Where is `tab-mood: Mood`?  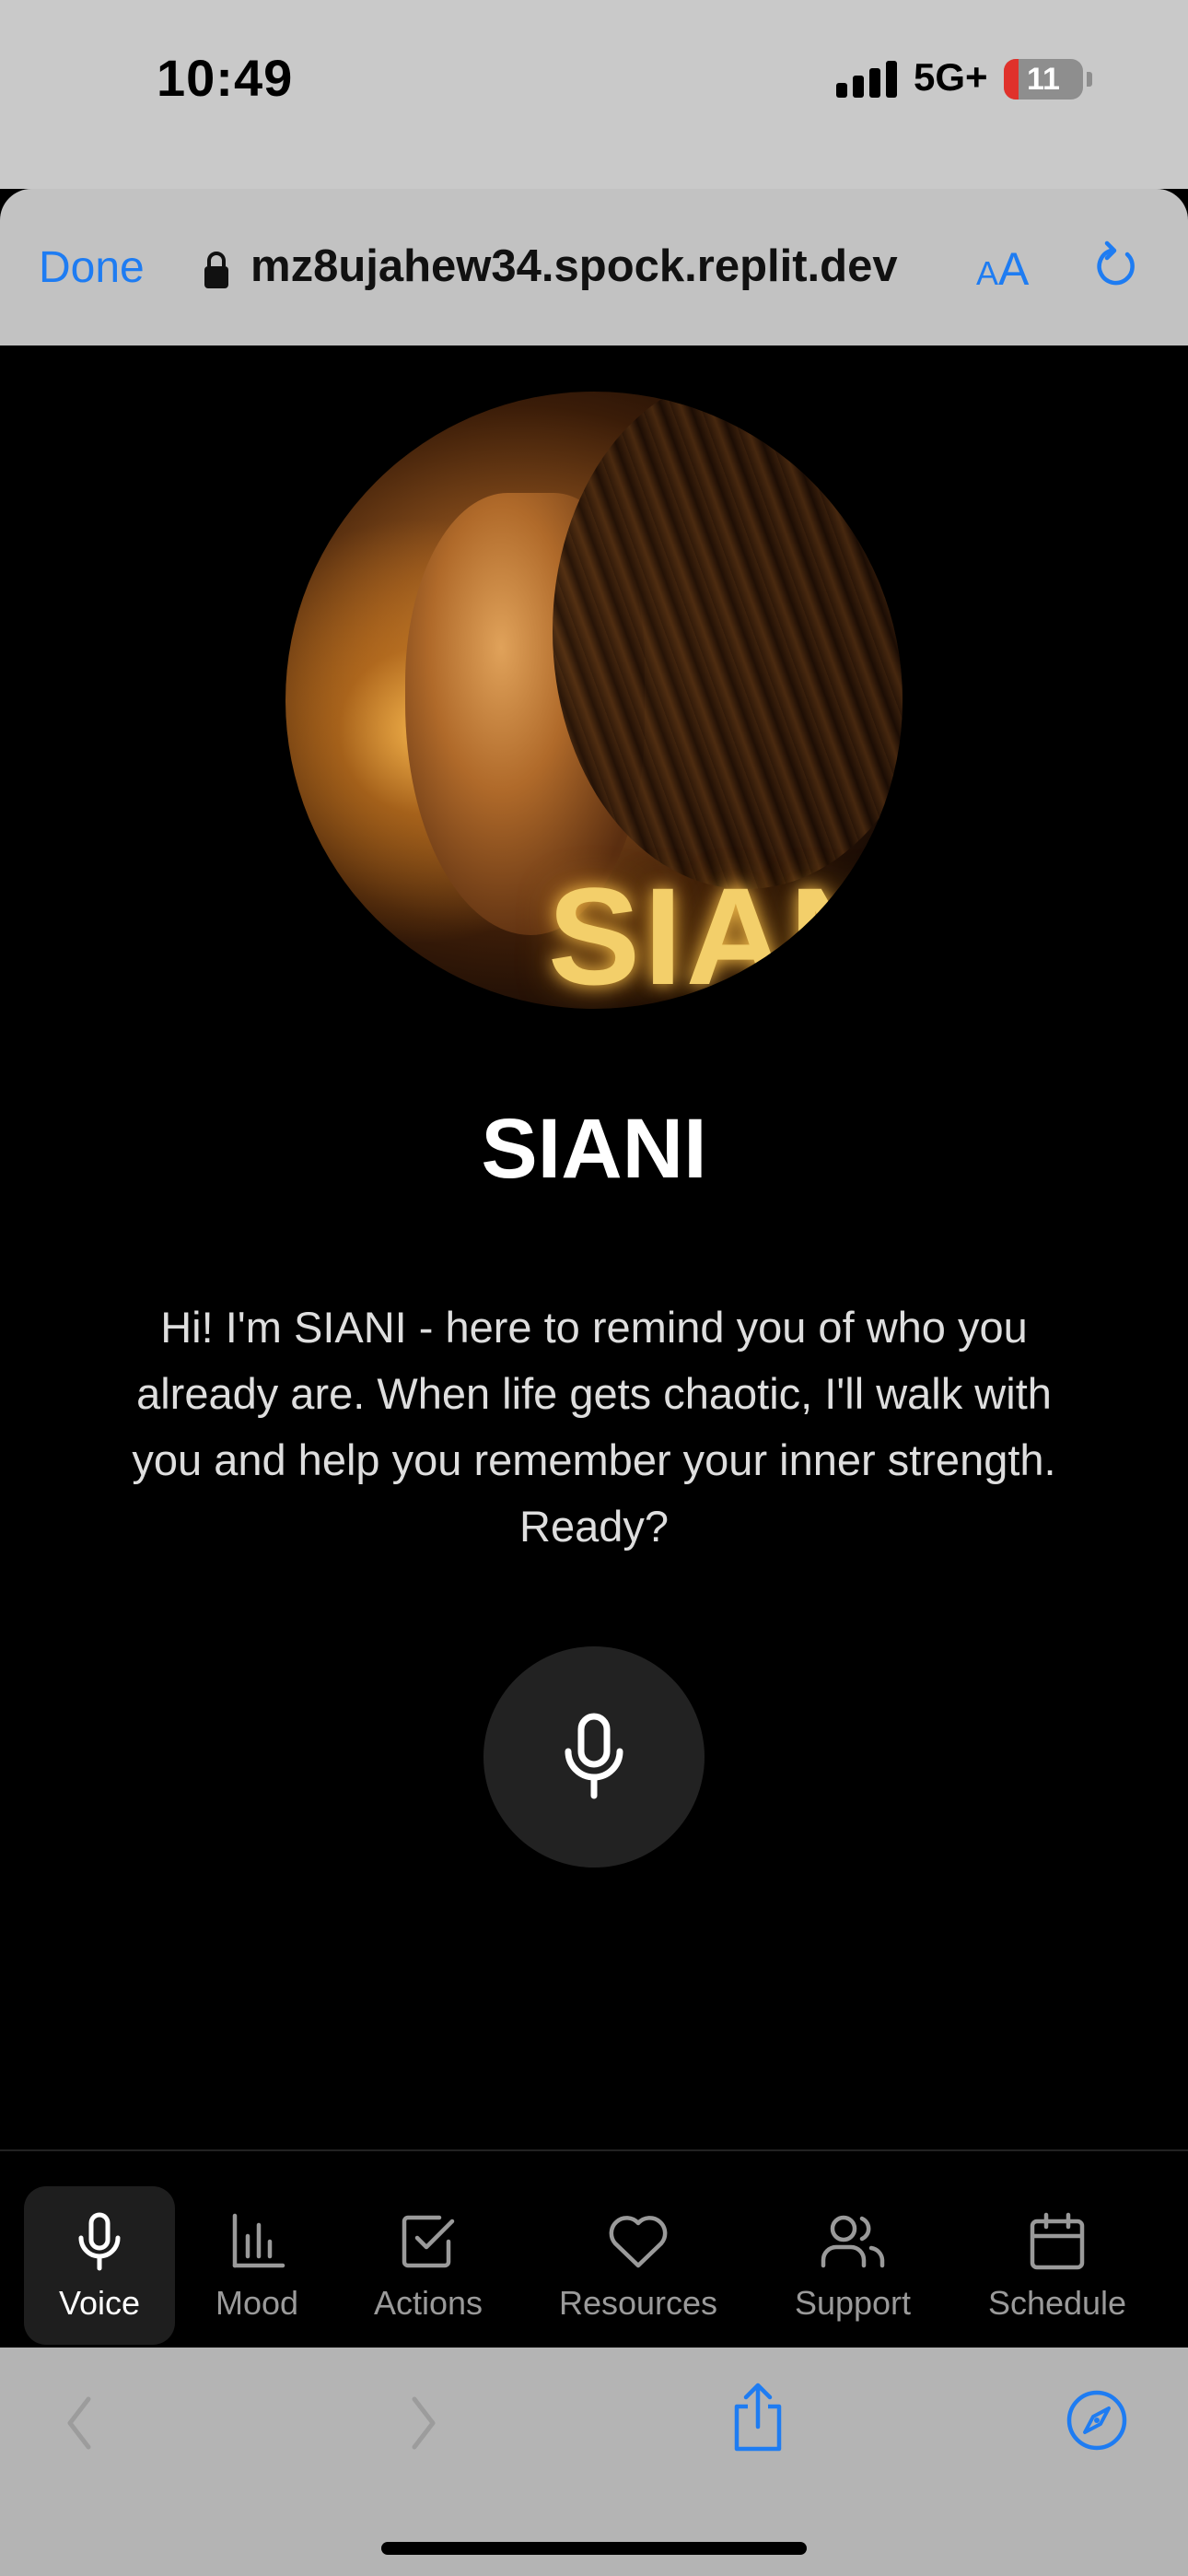
tab-mood: Mood is located at coordinates (257, 2265).